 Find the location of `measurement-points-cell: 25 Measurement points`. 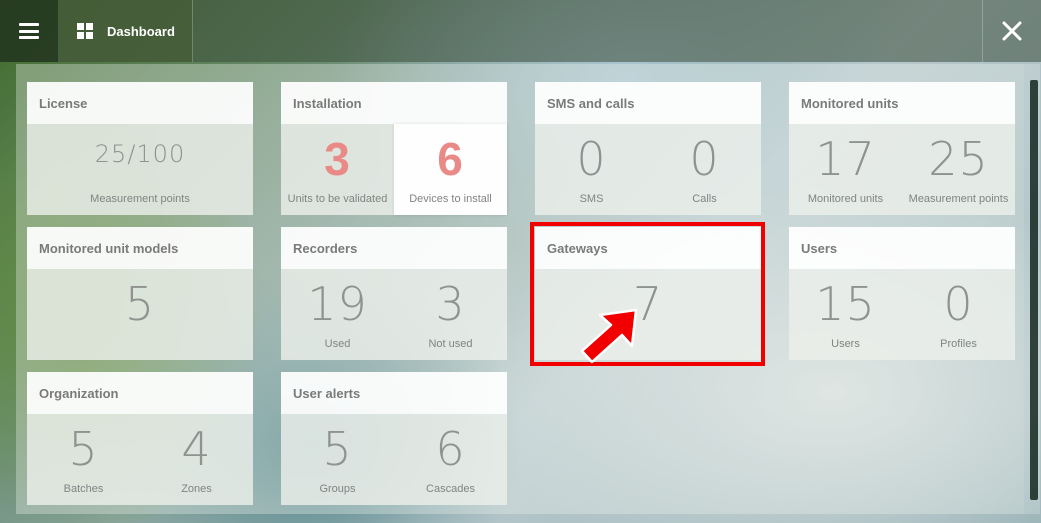

measurement-points-cell: 25 Measurement points is located at coordinates (958, 169).